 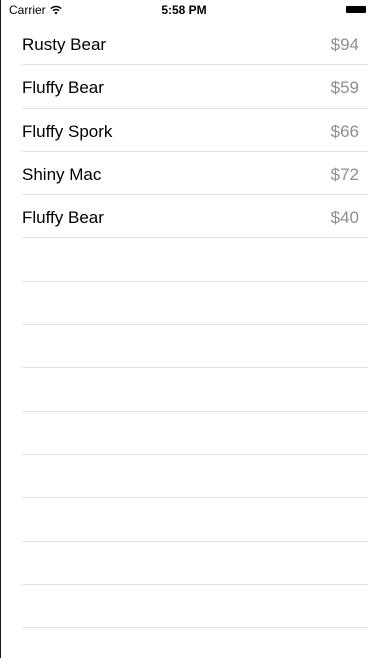 What do you see at coordinates (184, 131) in the screenshot?
I see `table-row: Fluffy Spork $66` at bounding box center [184, 131].